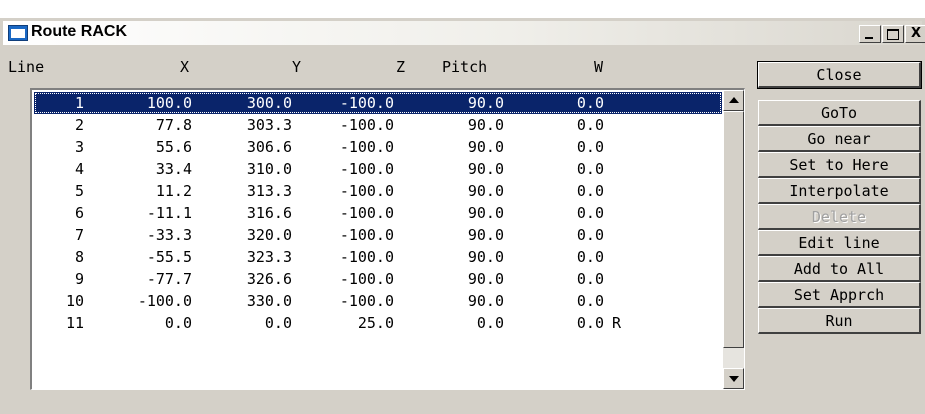 The image size is (925, 414). I want to click on cell-x: 55.6, so click(173, 147).